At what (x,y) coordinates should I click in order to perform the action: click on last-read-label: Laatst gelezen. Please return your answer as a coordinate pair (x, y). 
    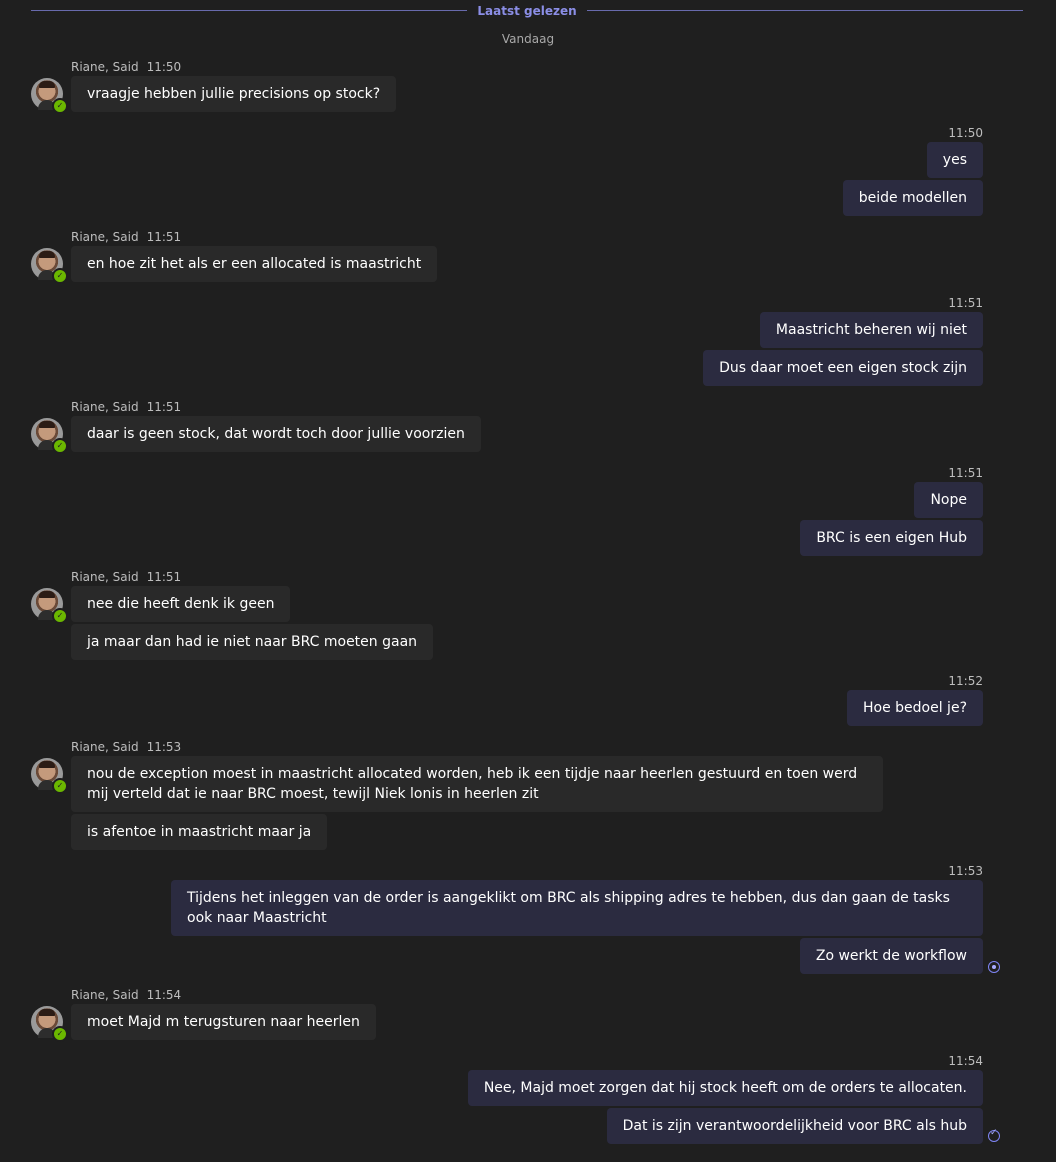
    Looking at the image, I should click on (527, 11).